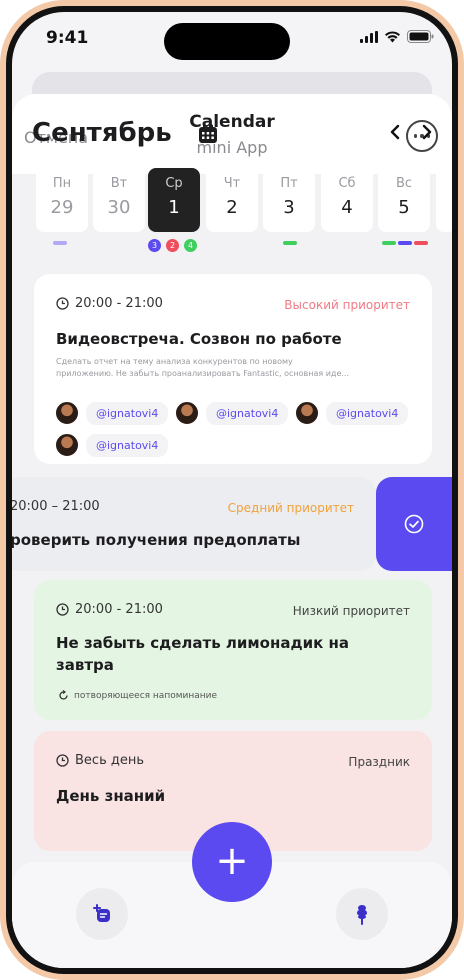 Image resolution: width=464 pixels, height=980 pixels. Describe the element at coordinates (62, 207) in the screenshot. I see `day-date: 29` at that location.